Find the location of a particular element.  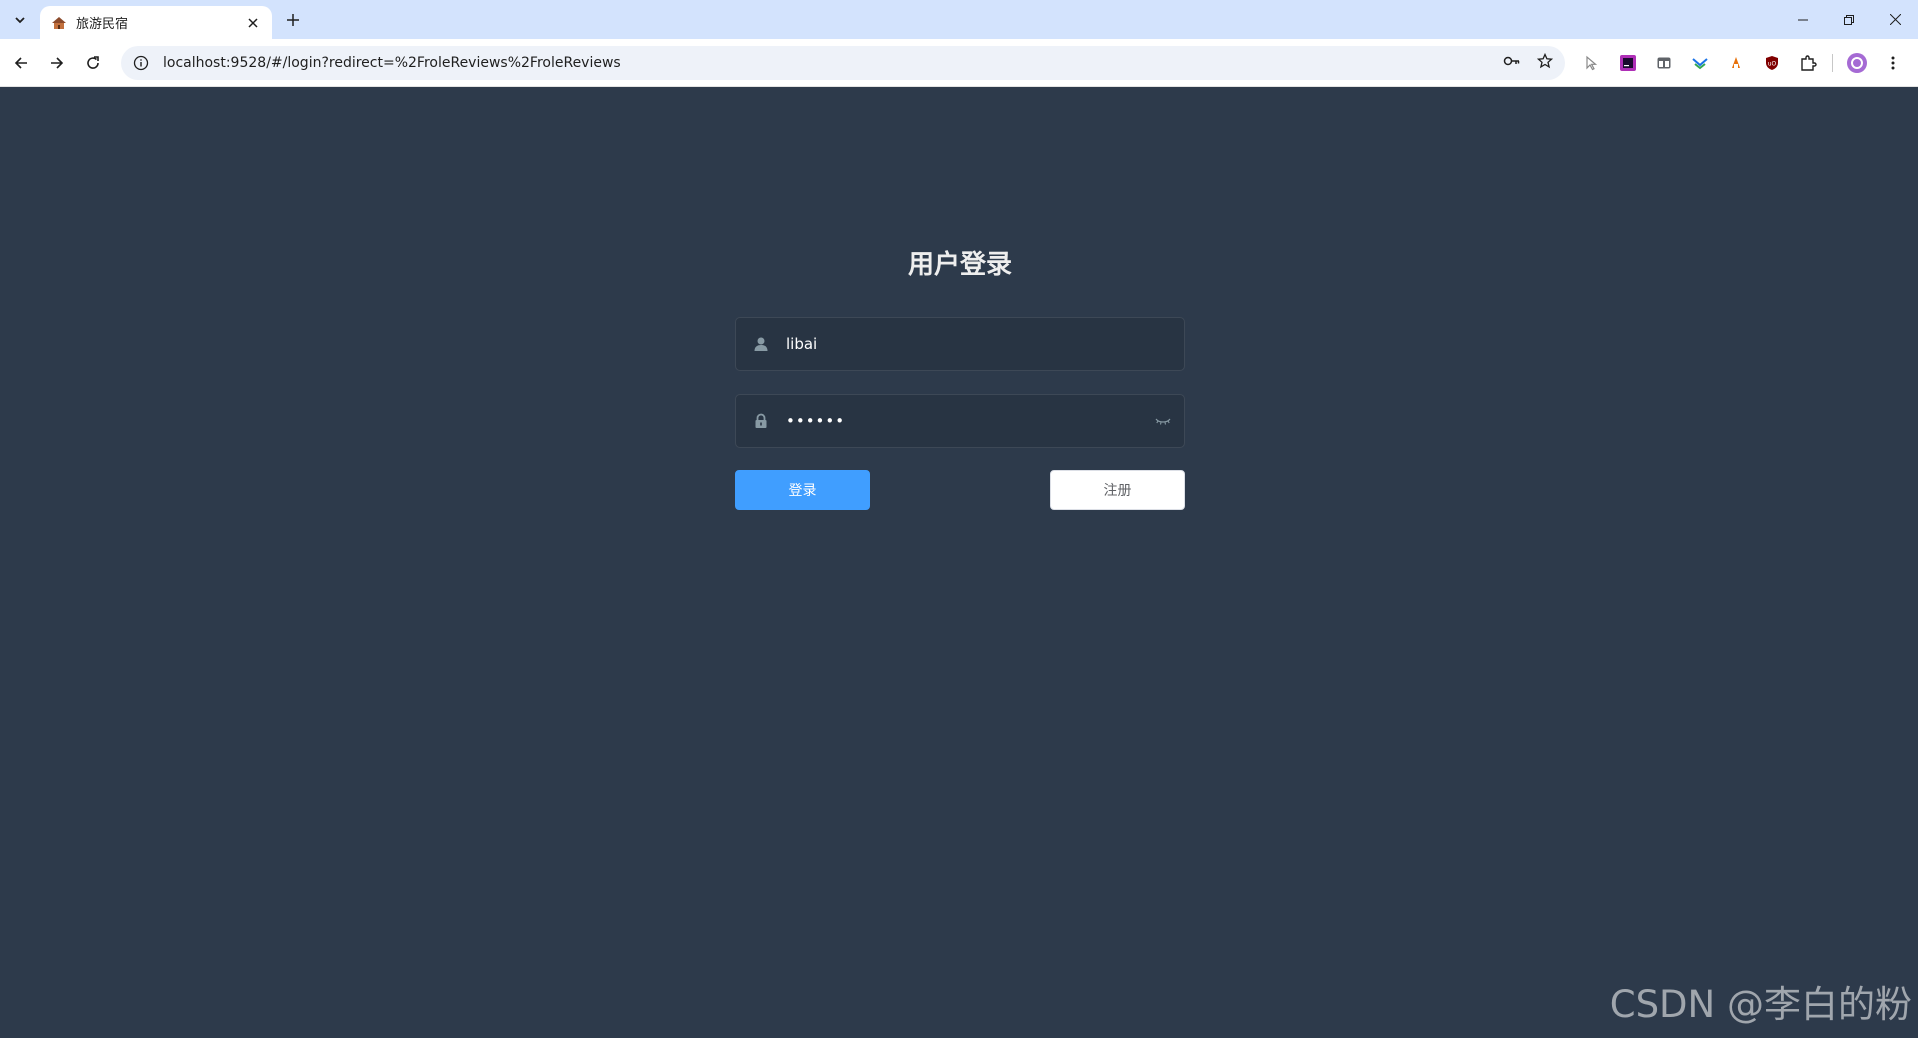

close-window-button is located at coordinates (1895, 19).